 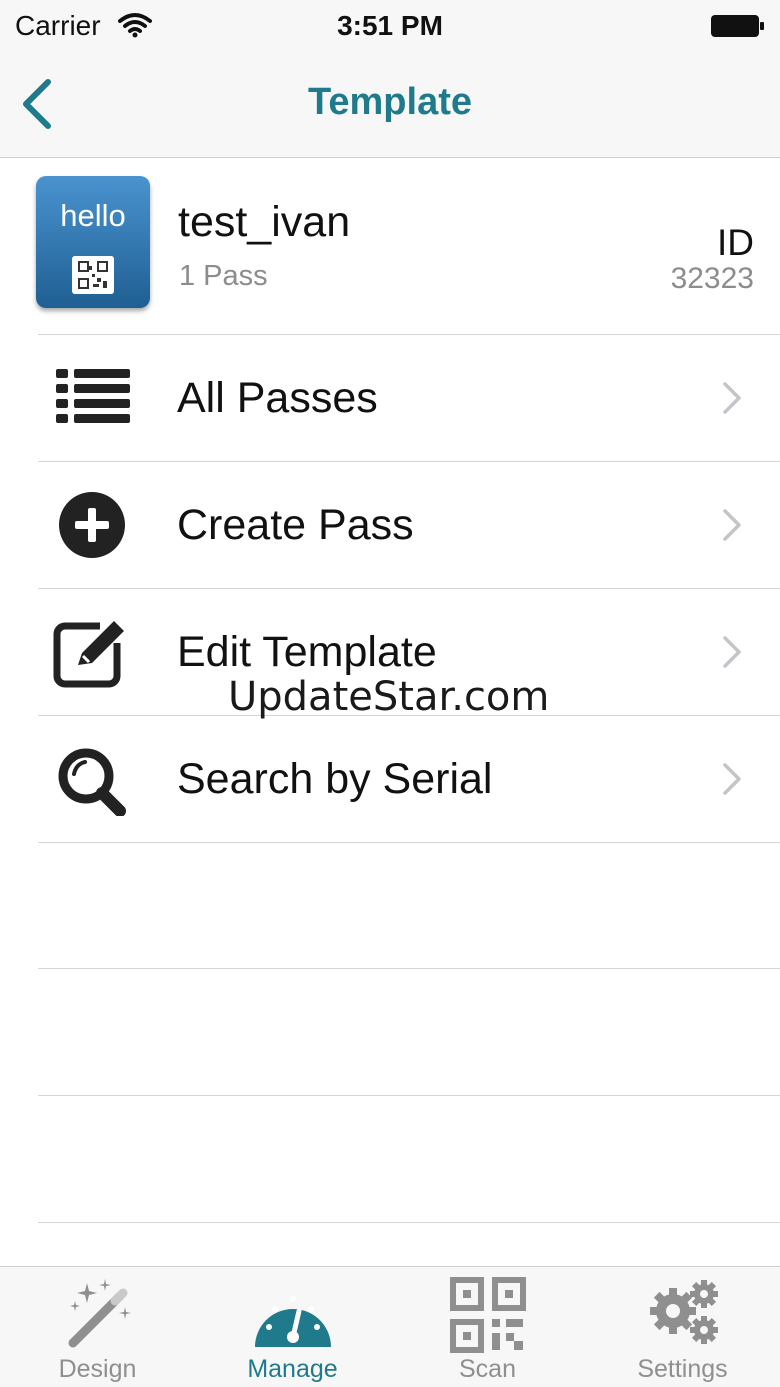 I want to click on status-time: 3:51 PM, so click(x=390, y=25).